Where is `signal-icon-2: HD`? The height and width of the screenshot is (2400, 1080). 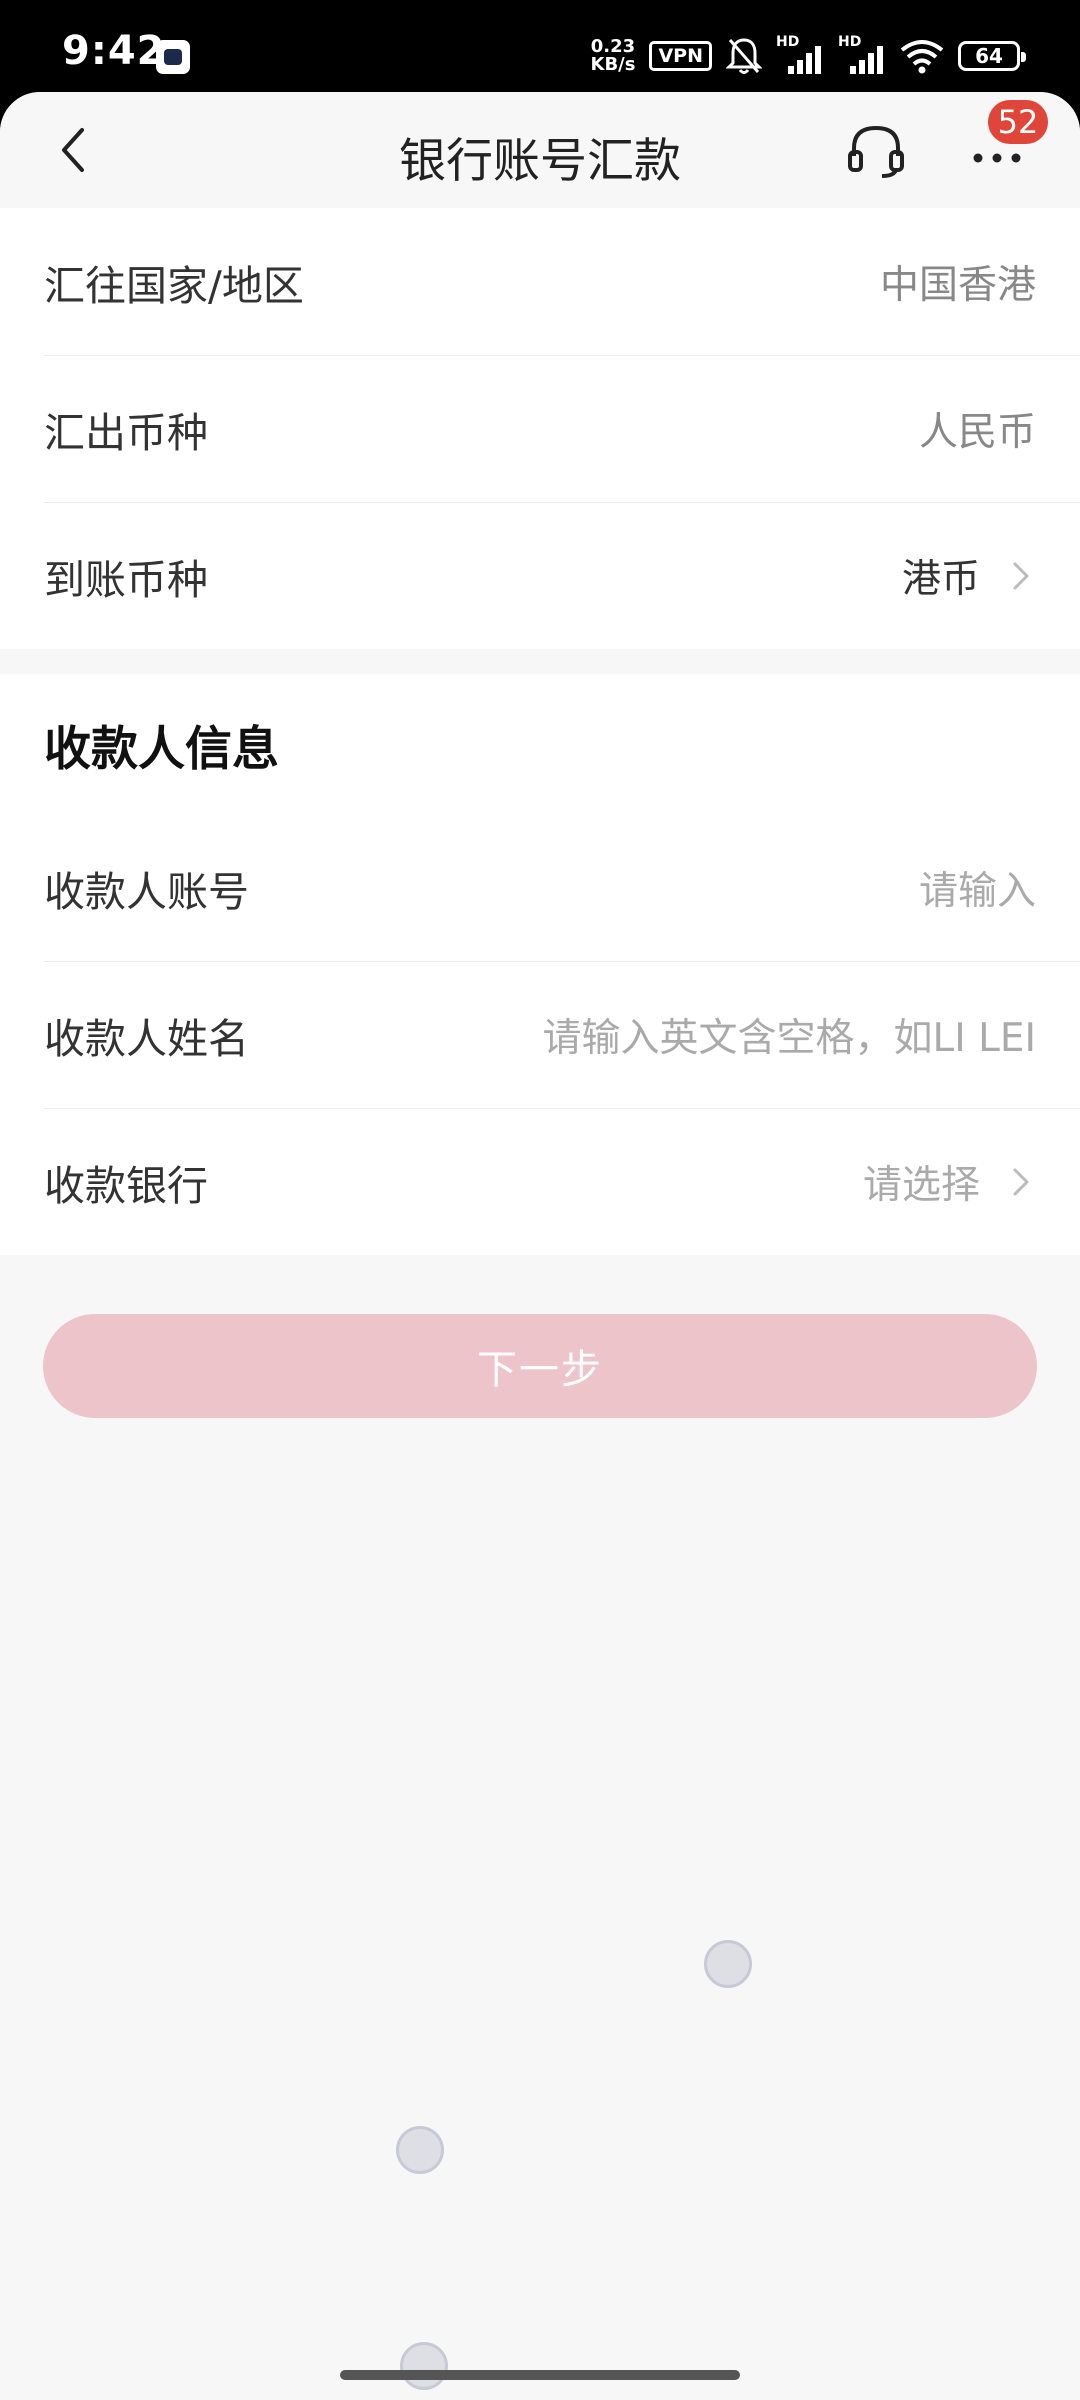 signal-icon-2: HD is located at coordinates (862, 55).